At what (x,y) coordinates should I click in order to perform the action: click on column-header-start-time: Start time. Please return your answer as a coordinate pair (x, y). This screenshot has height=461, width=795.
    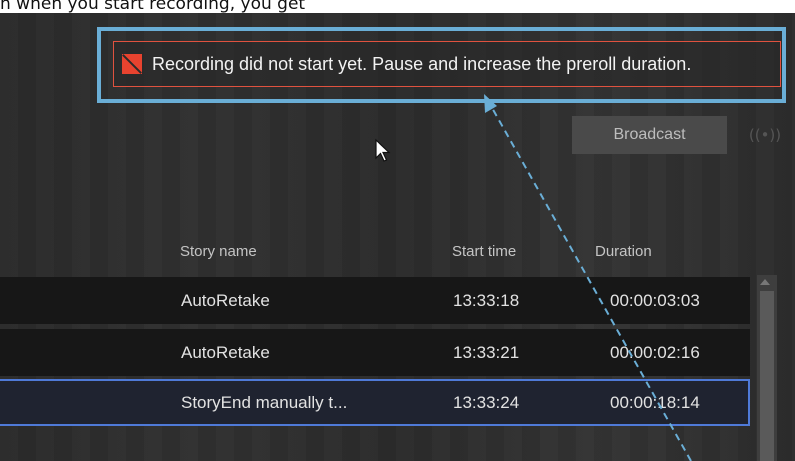
    Looking at the image, I should click on (484, 251).